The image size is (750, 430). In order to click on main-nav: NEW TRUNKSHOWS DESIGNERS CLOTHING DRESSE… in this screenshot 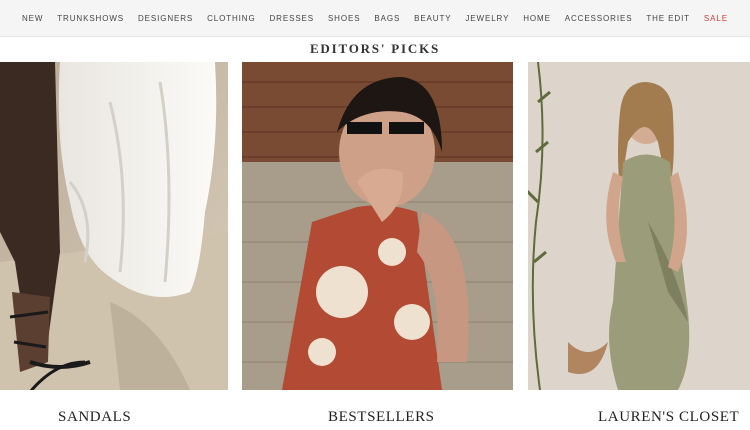, I will do `click(375, 18)`.